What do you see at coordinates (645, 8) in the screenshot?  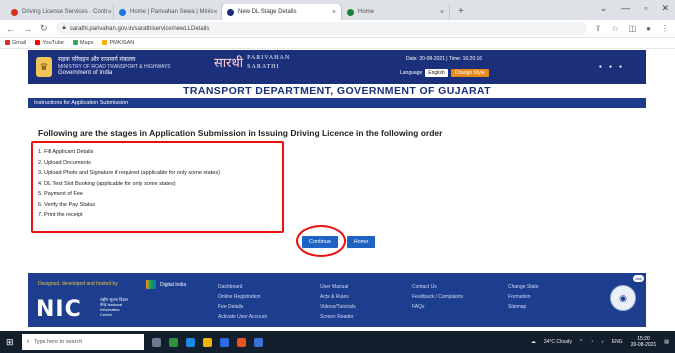 I see `maximize-icon: ▫` at bounding box center [645, 8].